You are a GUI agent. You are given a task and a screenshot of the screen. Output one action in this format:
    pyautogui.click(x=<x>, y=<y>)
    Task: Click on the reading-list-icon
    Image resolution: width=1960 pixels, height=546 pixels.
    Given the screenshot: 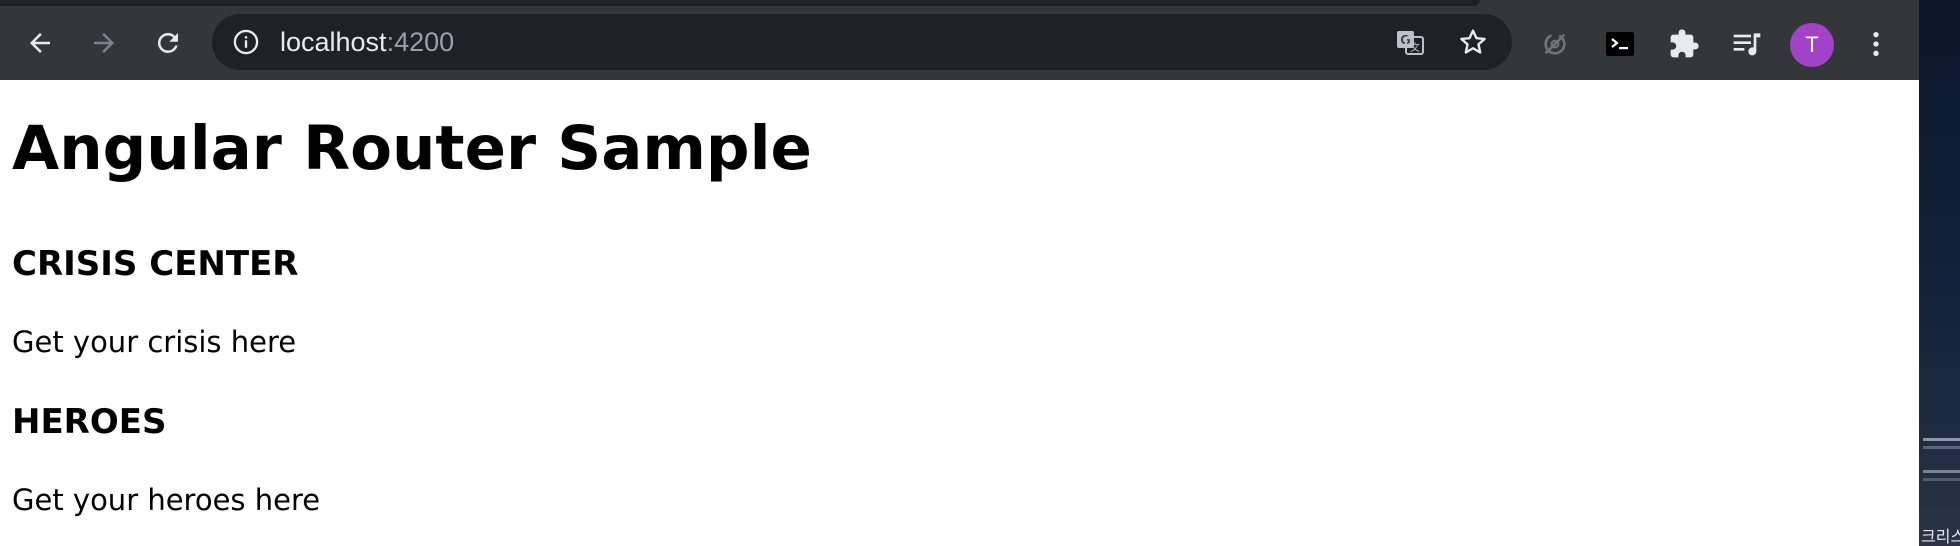 What is the action you would take?
    pyautogui.click(x=1747, y=44)
    